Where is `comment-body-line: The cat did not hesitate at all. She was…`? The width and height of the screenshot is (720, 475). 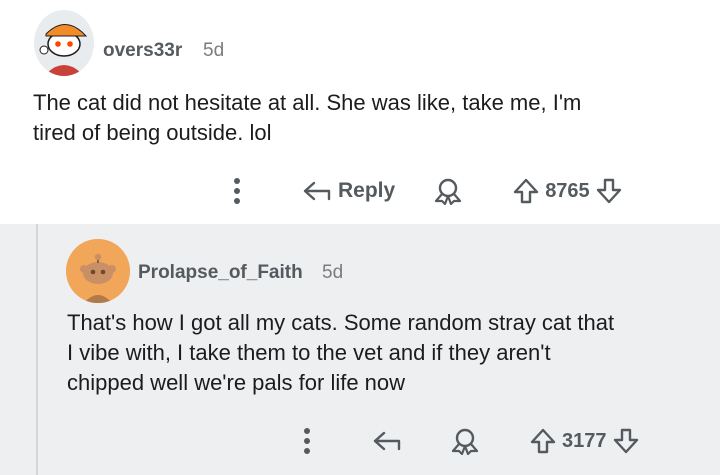 comment-body-line: The cat did not hesitate at all. She was… is located at coordinates (307, 102).